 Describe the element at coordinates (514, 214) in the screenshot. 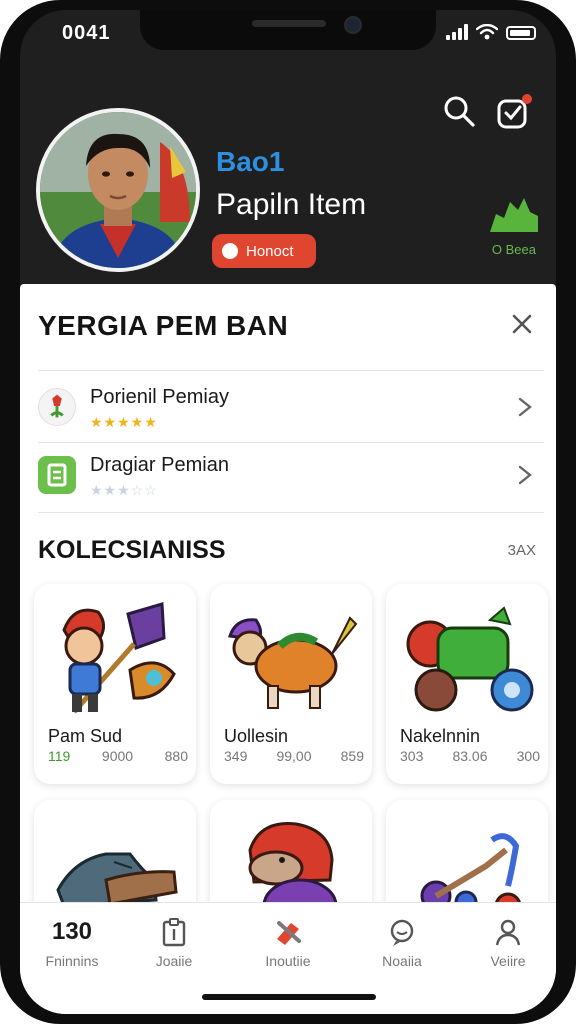

I see `tree-icon` at that location.